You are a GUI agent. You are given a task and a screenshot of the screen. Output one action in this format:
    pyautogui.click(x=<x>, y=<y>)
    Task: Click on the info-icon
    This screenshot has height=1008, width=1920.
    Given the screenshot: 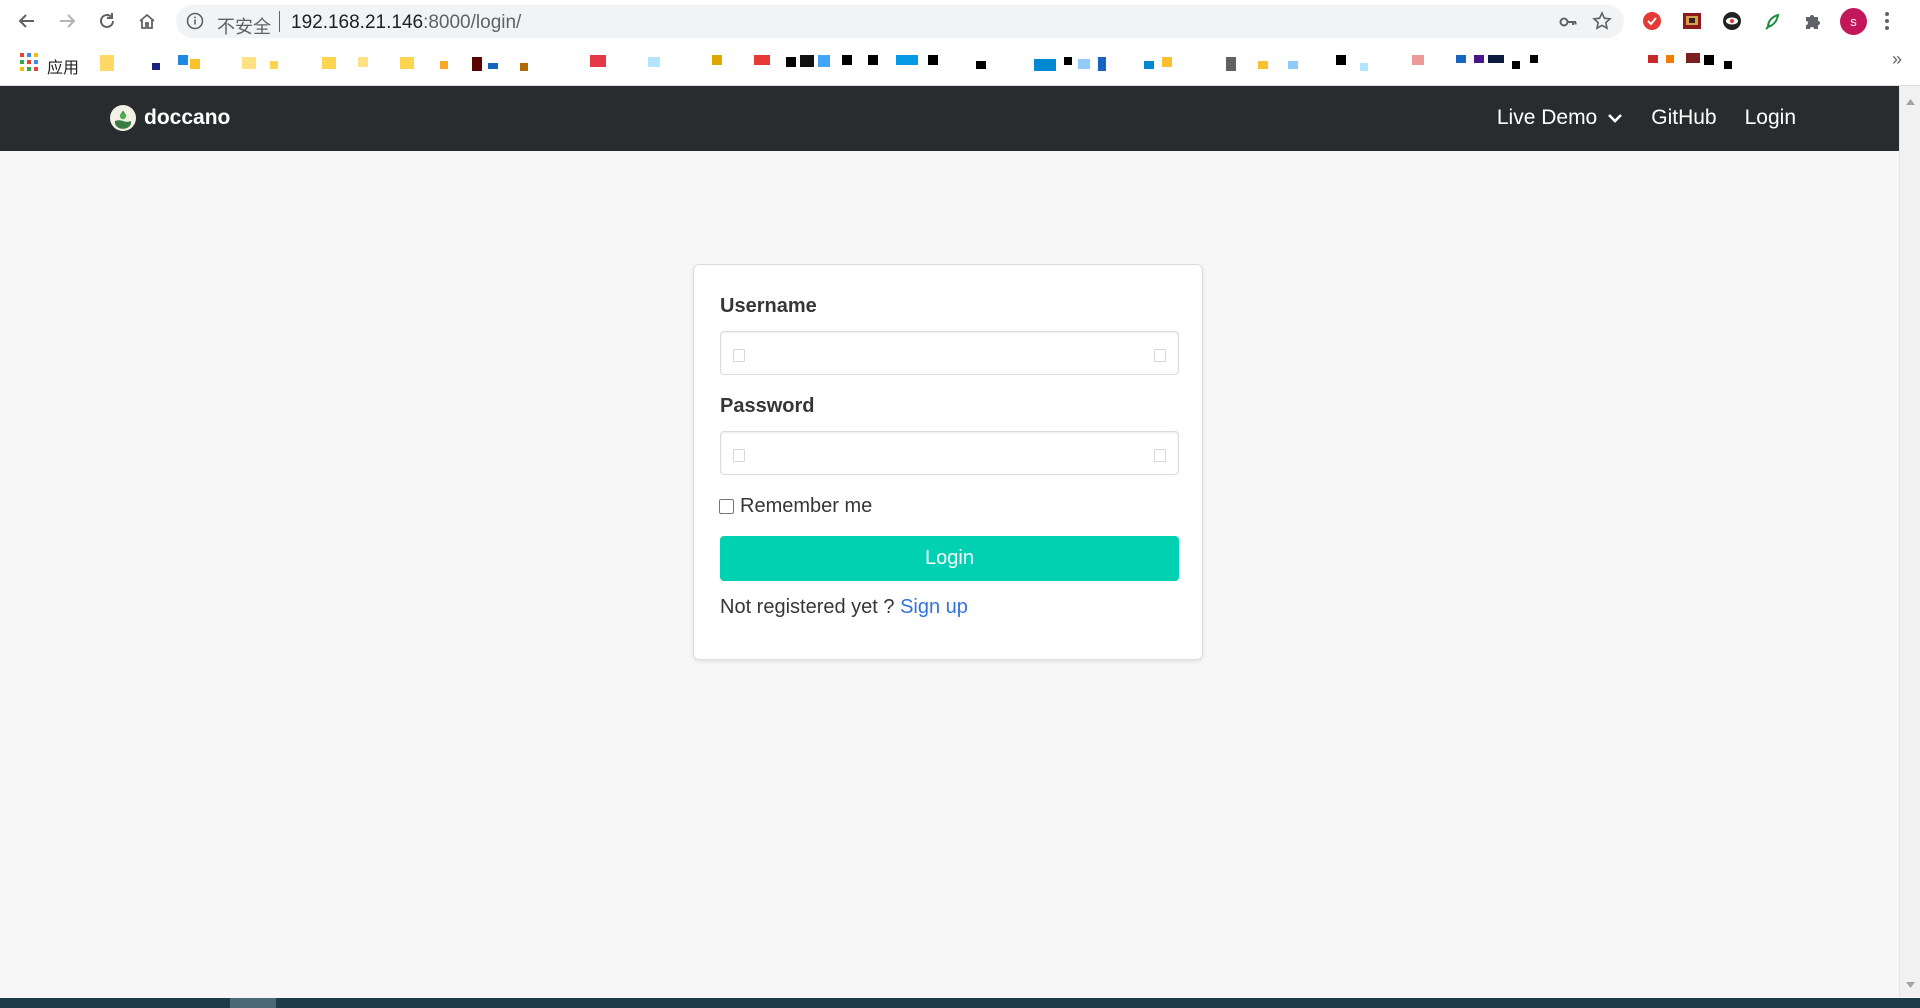 What is the action you would take?
    pyautogui.click(x=195, y=23)
    